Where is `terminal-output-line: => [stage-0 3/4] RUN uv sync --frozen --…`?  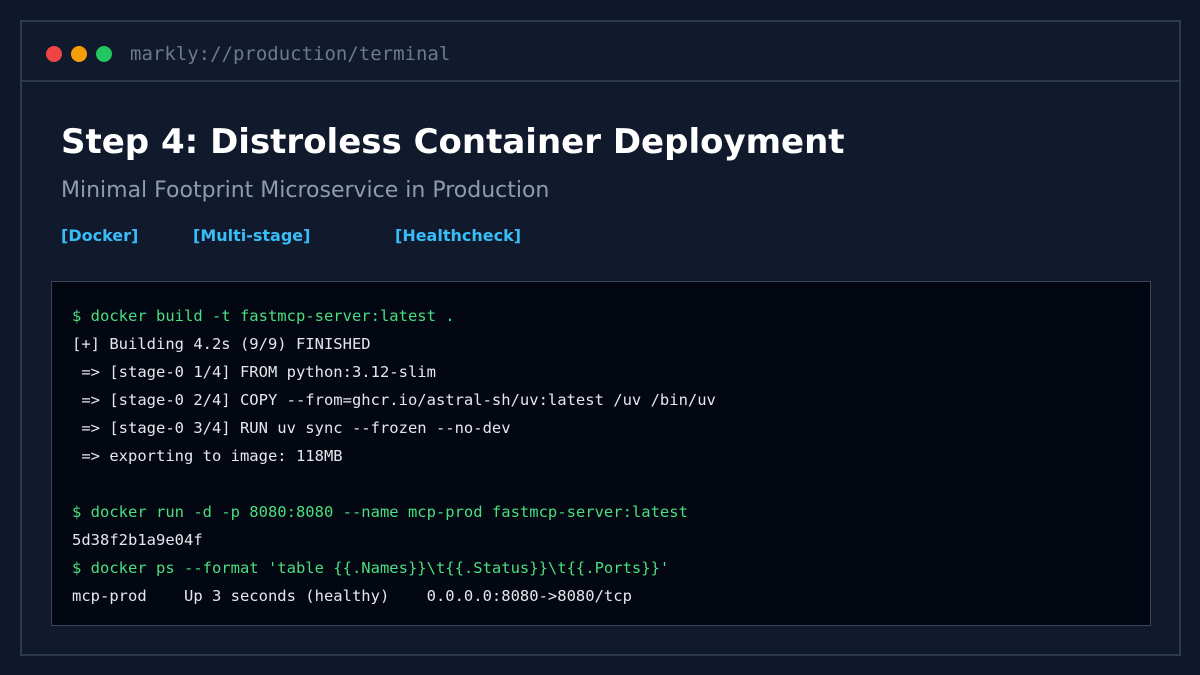 terminal-output-line: => [stage-0 3/4] RUN uv sync --frozen --… is located at coordinates (291, 428).